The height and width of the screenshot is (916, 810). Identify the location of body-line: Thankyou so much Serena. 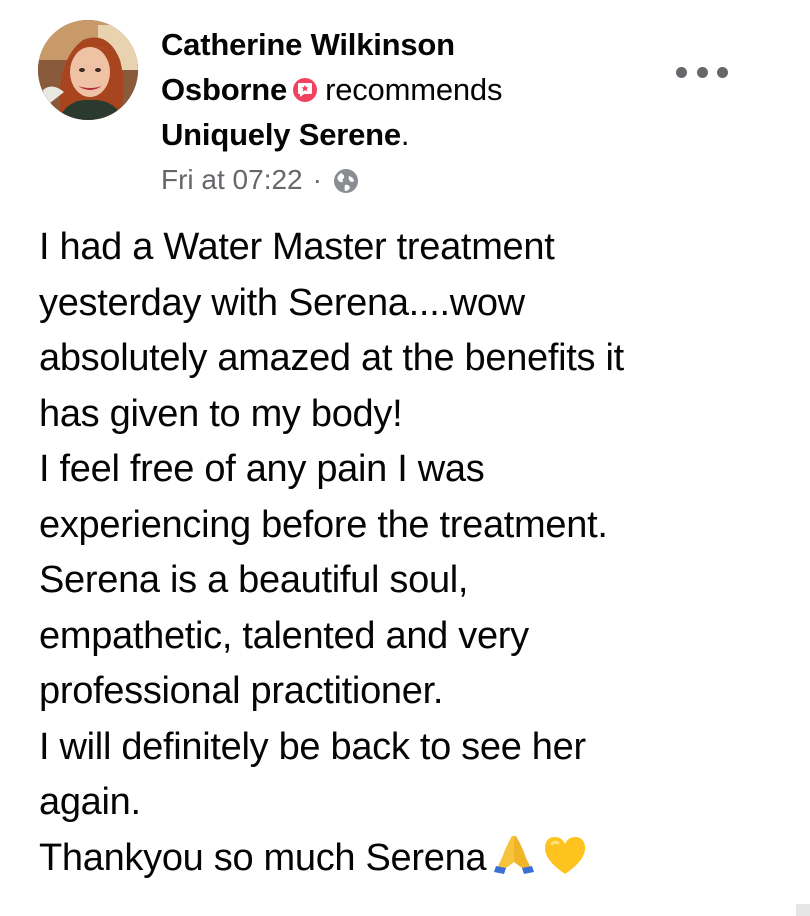
(263, 857).